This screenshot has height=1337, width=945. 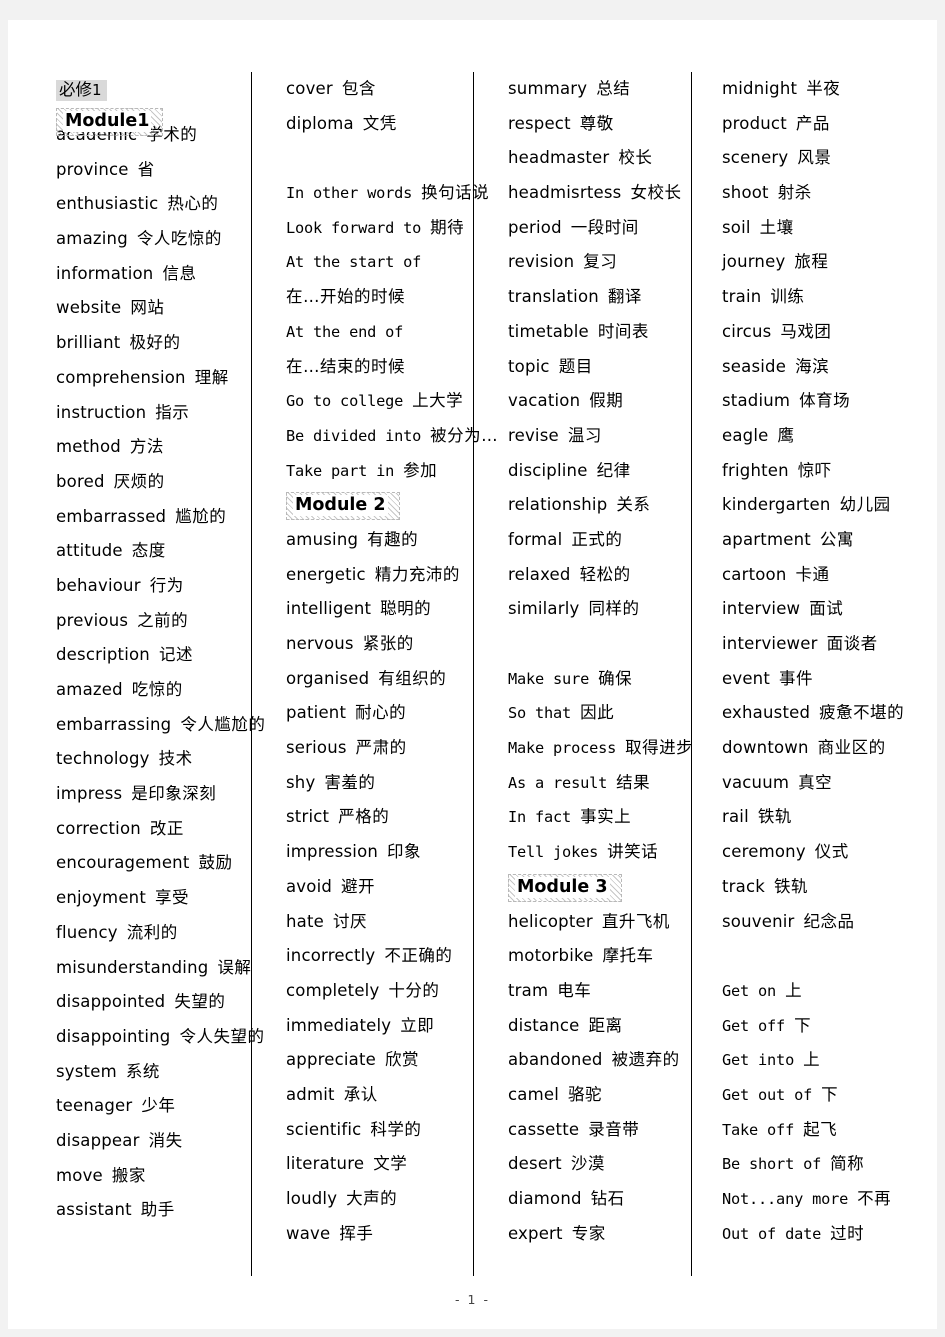 What do you see at coordinates (150, 274) in the screenshot?
I see `vocabulary-entry: information 信息` at bounding box center [150, 274].